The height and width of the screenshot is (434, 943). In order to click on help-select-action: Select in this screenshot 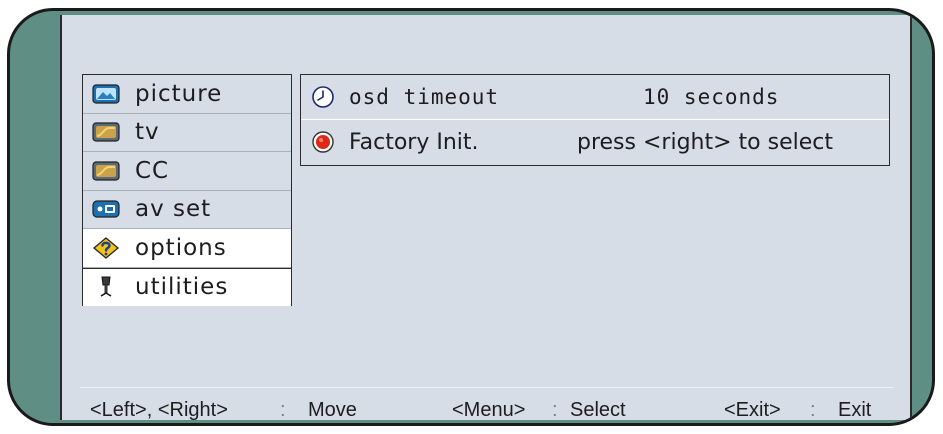, I will do `click(598, 410)`.